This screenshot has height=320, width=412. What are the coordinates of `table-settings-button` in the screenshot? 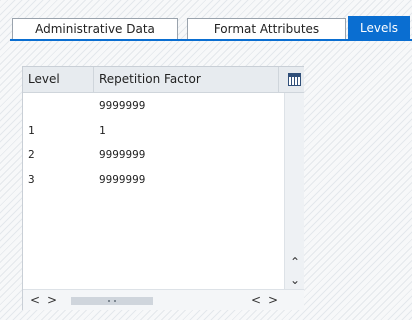 It's located at (294, 80).